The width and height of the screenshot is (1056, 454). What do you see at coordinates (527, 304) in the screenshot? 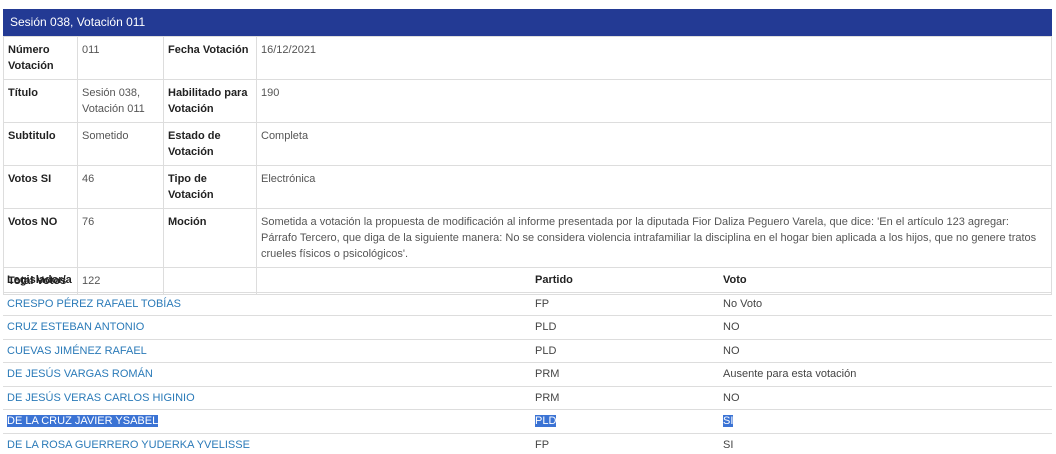
I see `table-row: CRESPO PÉREZ RAFAEL TOBÍAS FP No Voto` at bounding box center [527, 304].